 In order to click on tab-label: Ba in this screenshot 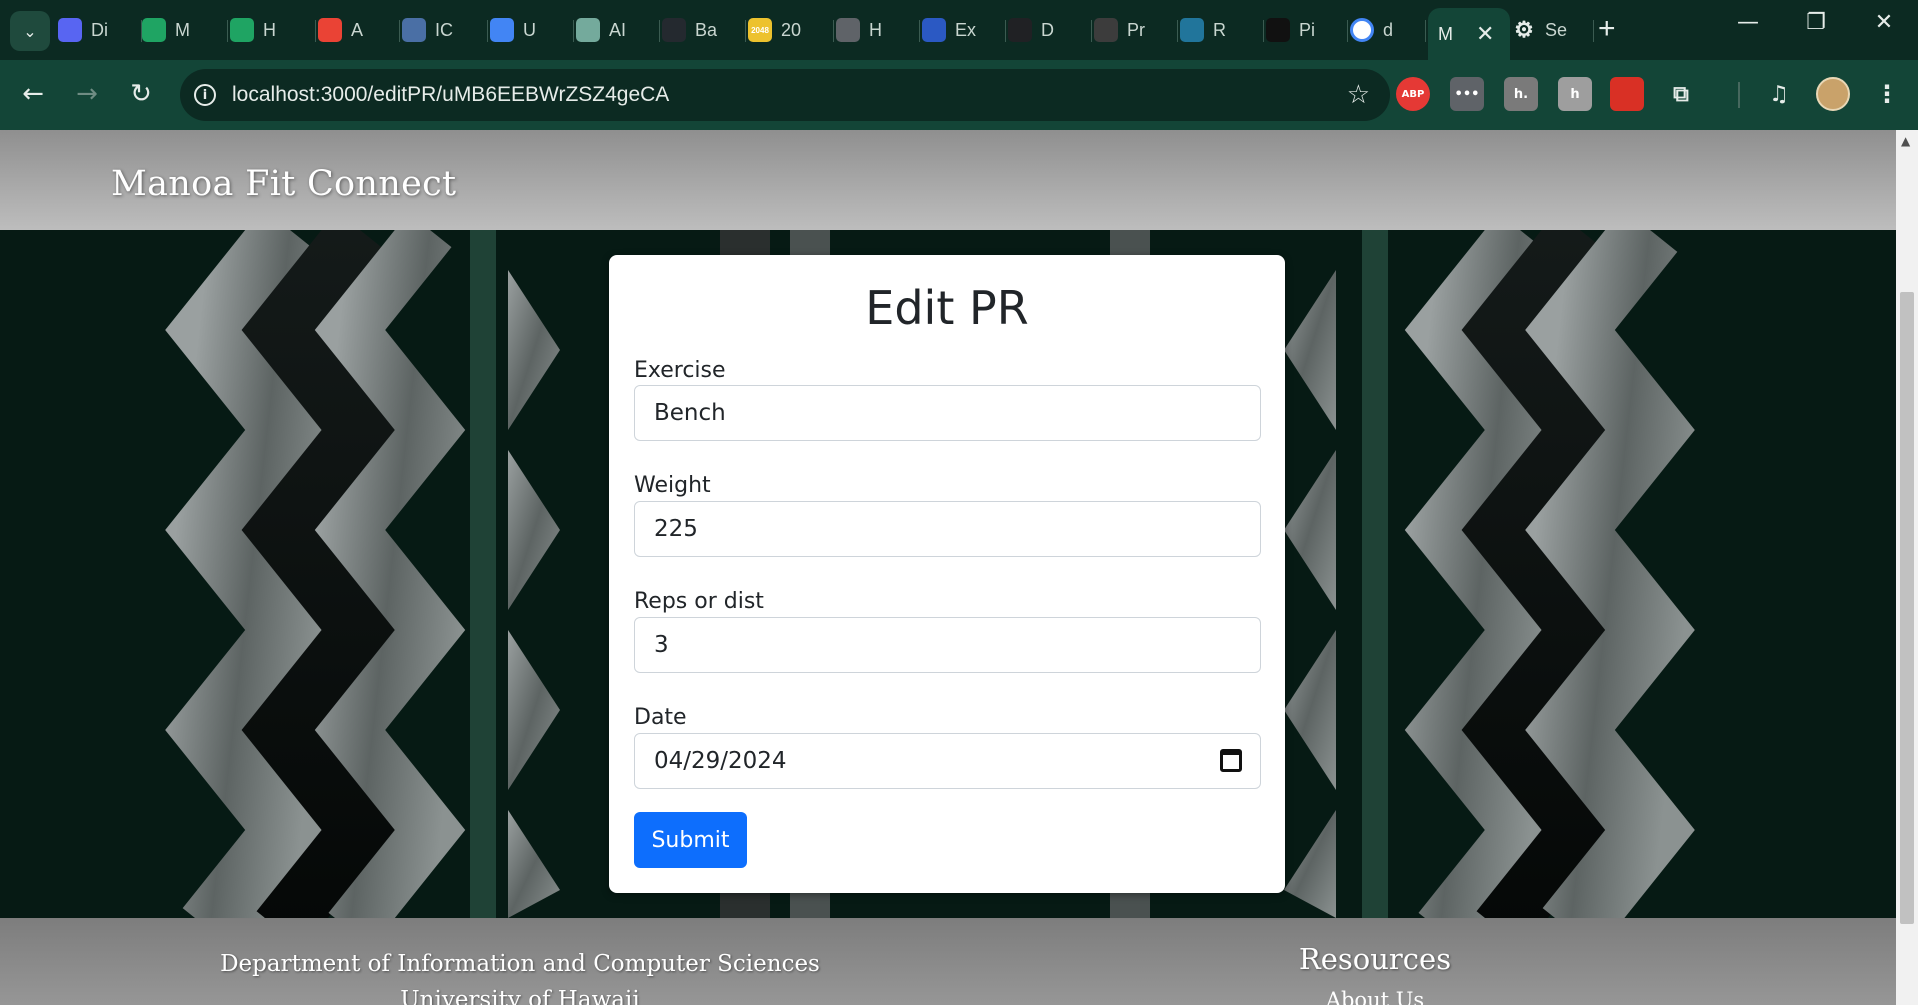, I will do `click(706, 29)`.